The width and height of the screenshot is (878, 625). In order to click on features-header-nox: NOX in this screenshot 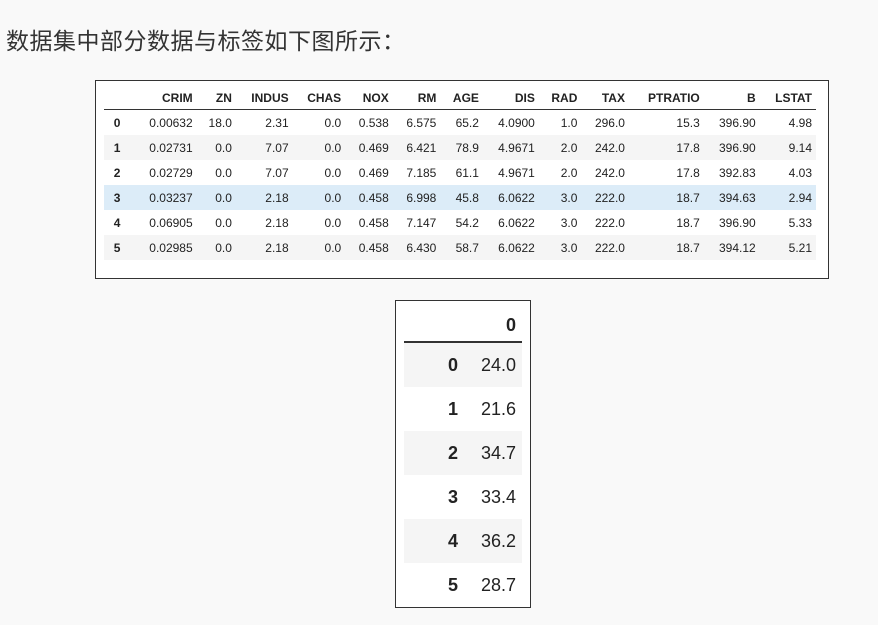, I will do `click(369, 98)`.